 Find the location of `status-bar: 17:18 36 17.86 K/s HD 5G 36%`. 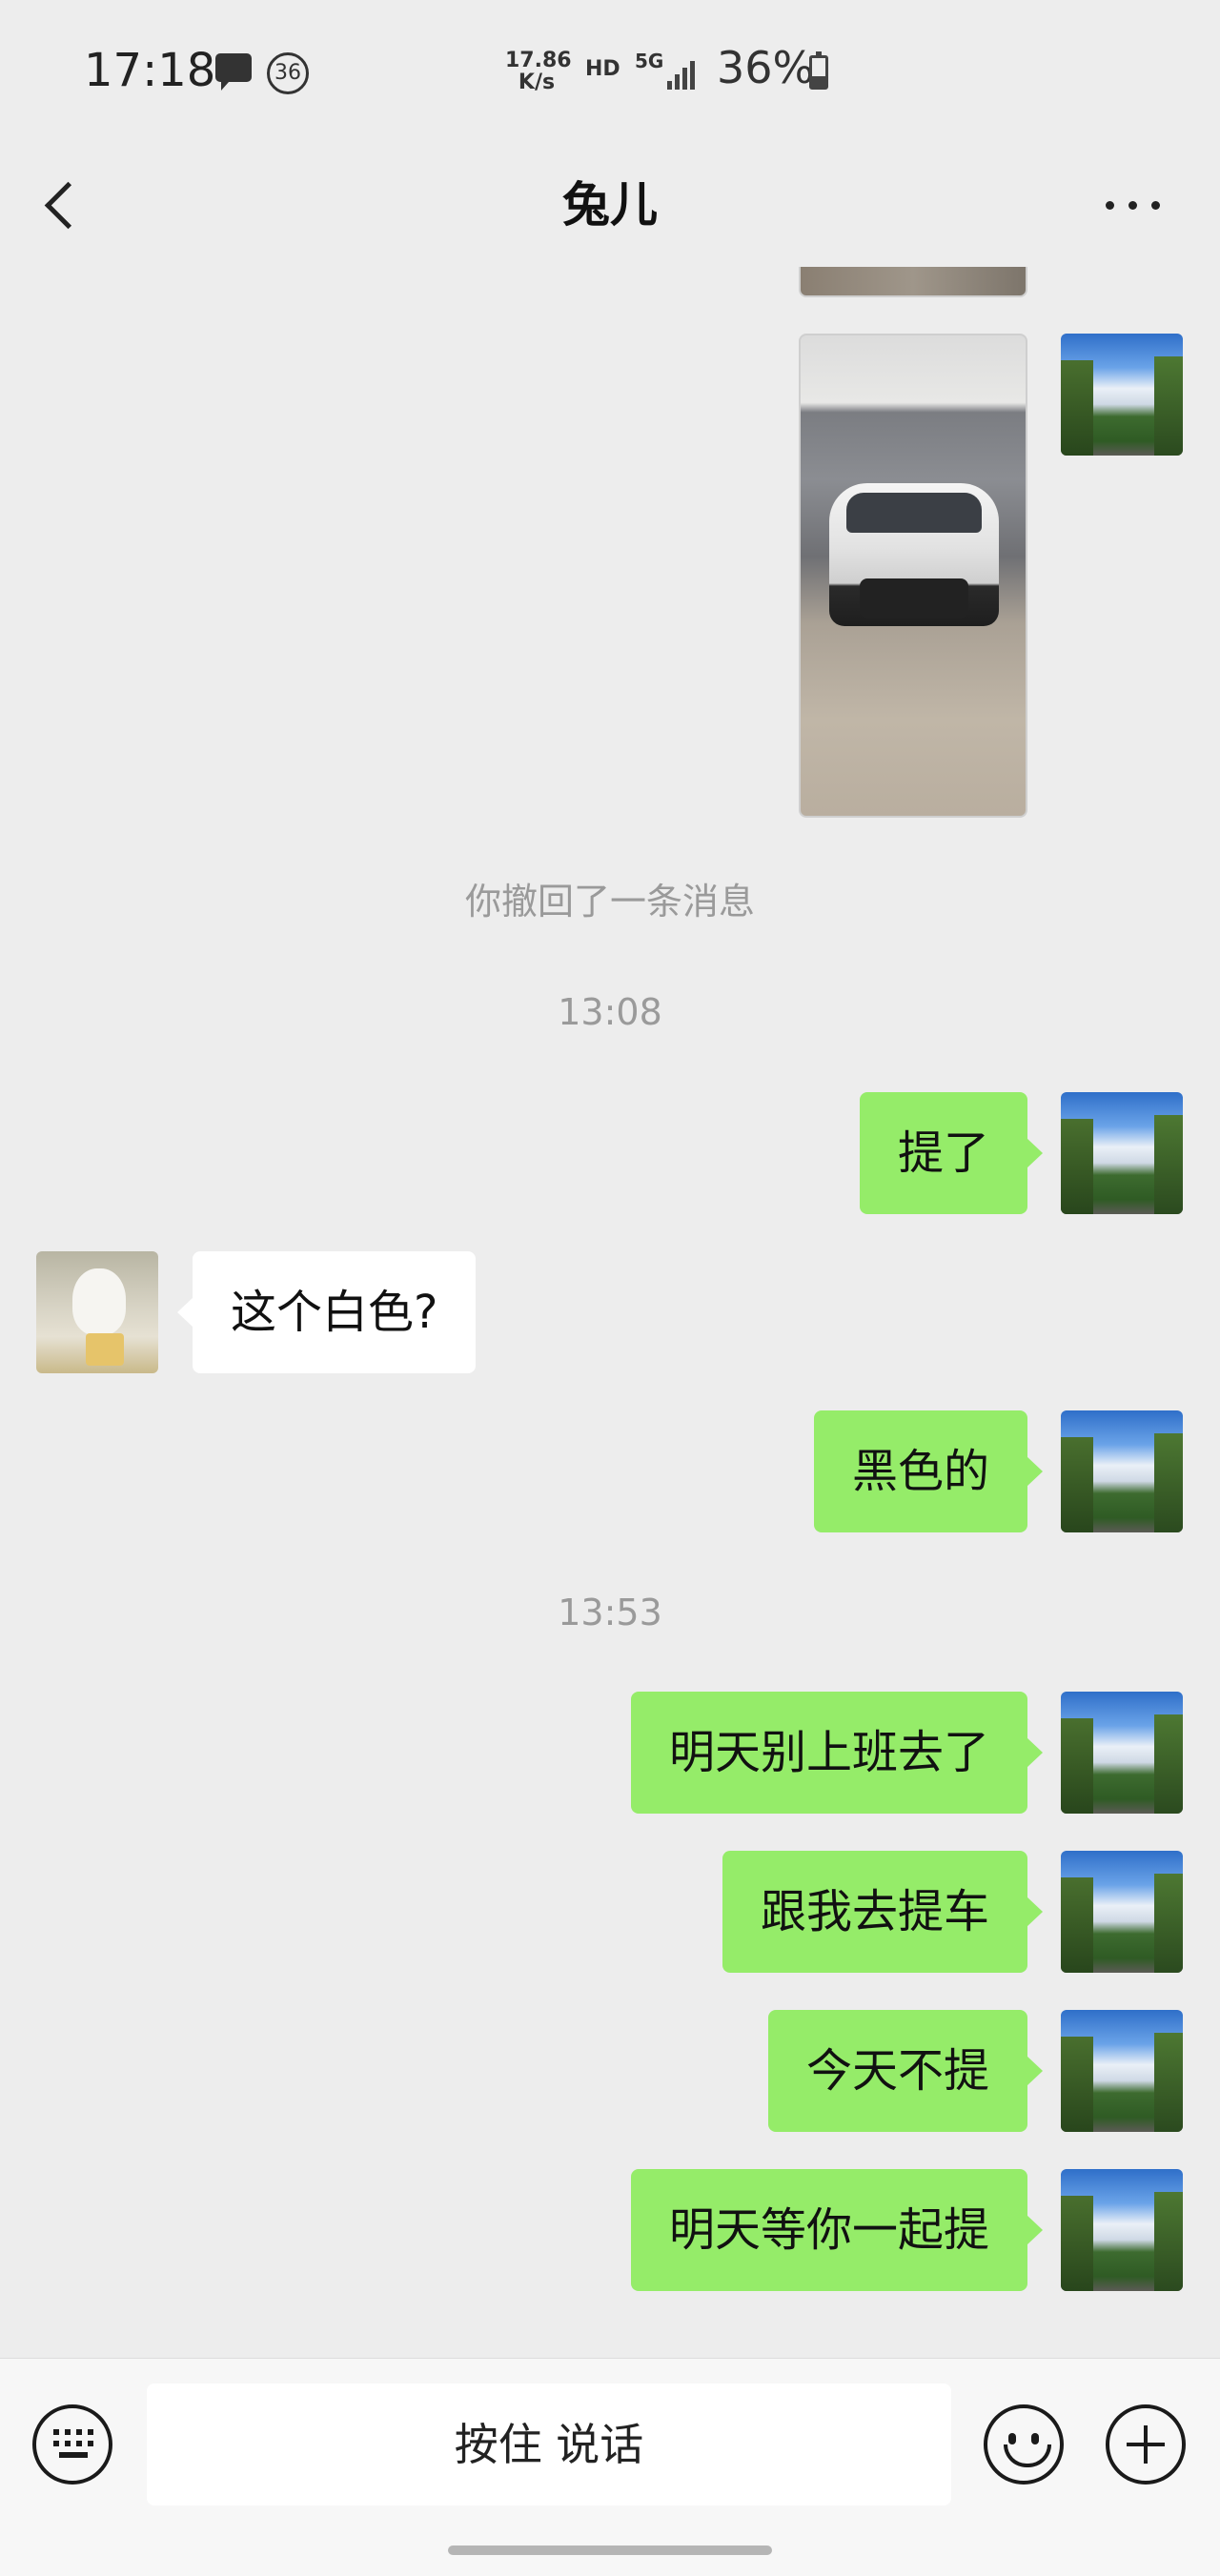

status-bar: 17:18 36 17.86 K/s HD 5G 36% is located at coordinates (610, 71).